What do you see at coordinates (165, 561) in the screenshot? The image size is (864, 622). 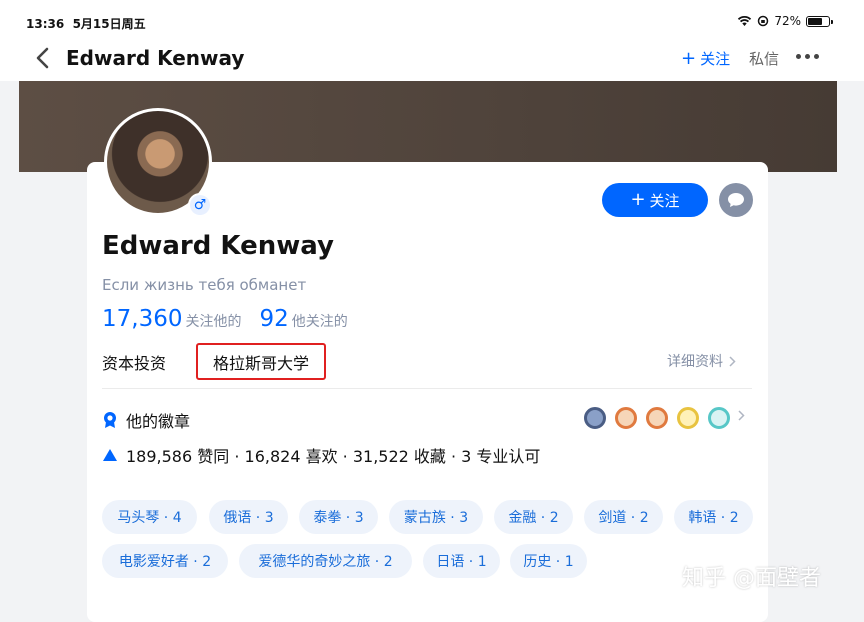 I see `tag-chip: 电影爱好者 · 2` at bounding box center [165, 561].